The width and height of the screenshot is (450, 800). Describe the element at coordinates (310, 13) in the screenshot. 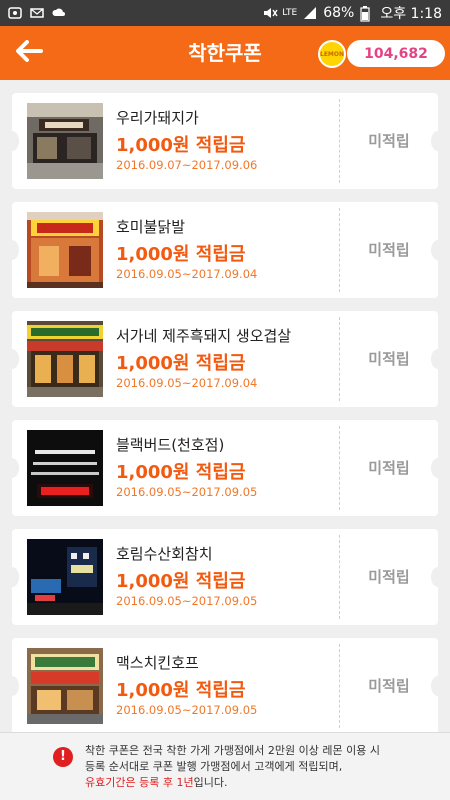

I see `signal-icon` at that location.